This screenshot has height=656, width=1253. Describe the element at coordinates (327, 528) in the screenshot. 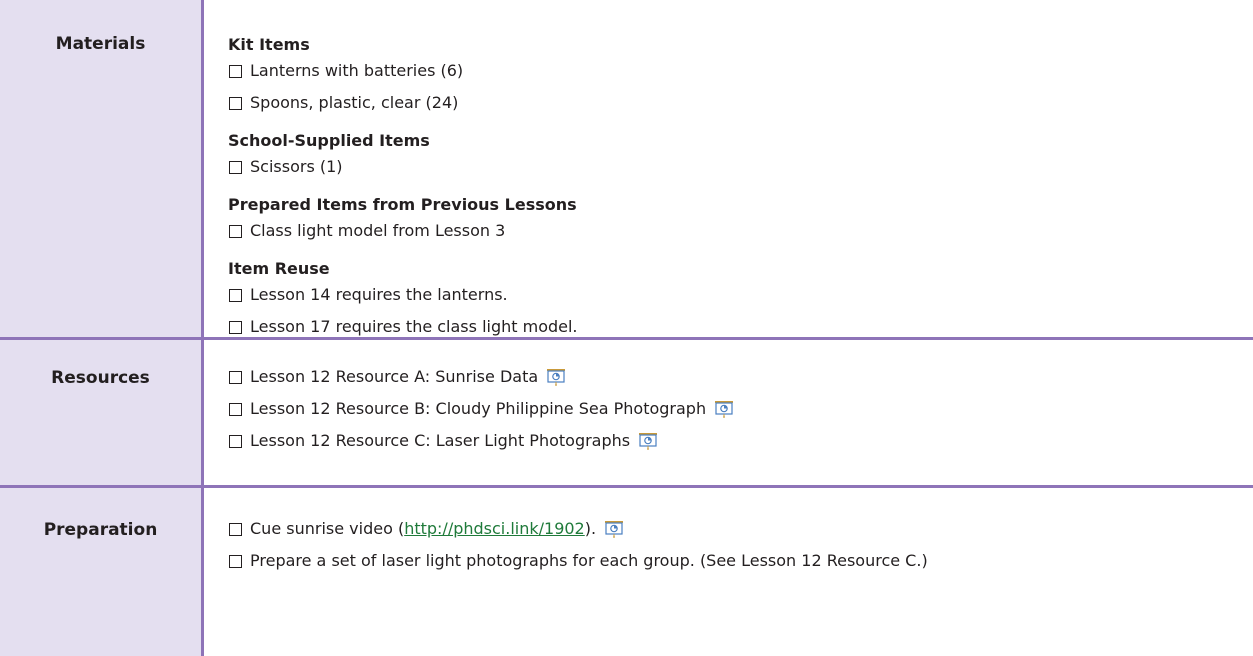

I see `video-prefix: Cue sunrise video (` at that location.